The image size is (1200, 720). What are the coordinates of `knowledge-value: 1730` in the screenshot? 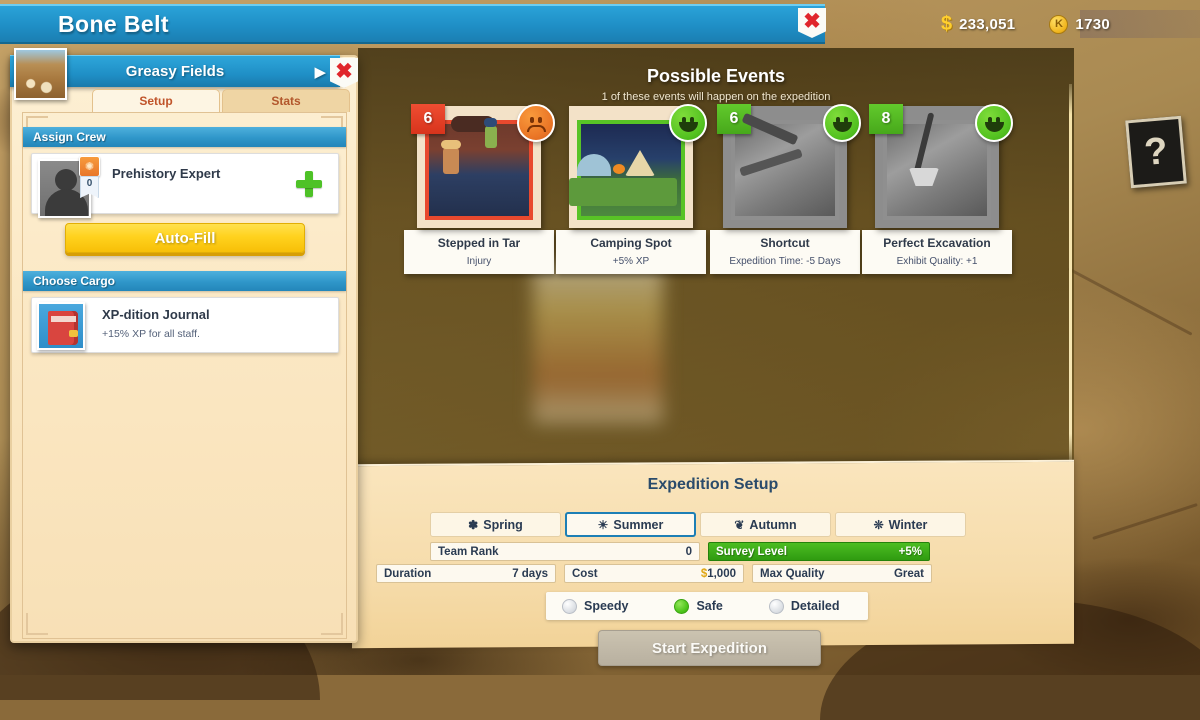 It's located at (1092, 24).